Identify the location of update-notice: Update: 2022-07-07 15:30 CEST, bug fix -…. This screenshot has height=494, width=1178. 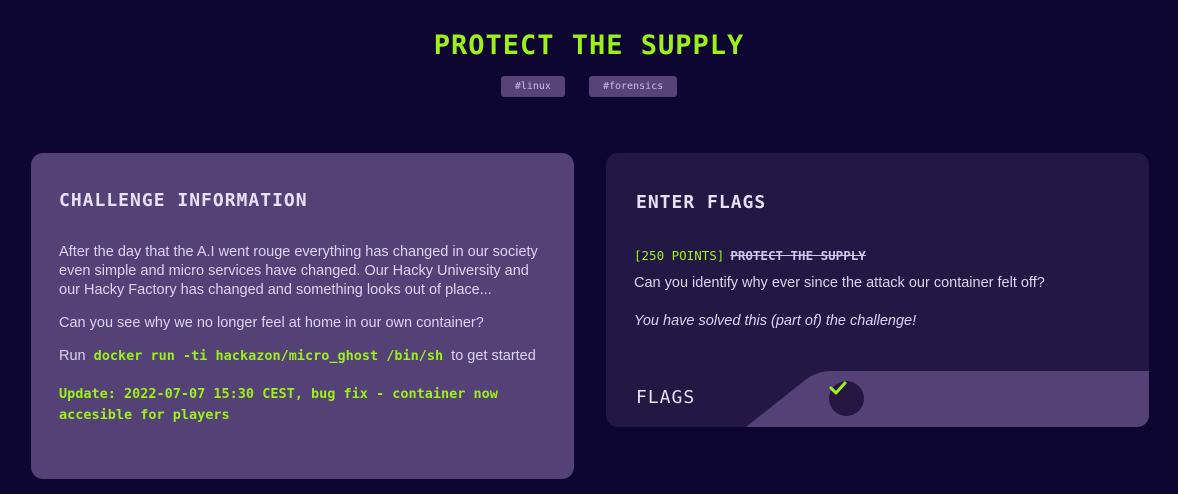
(278, 404).